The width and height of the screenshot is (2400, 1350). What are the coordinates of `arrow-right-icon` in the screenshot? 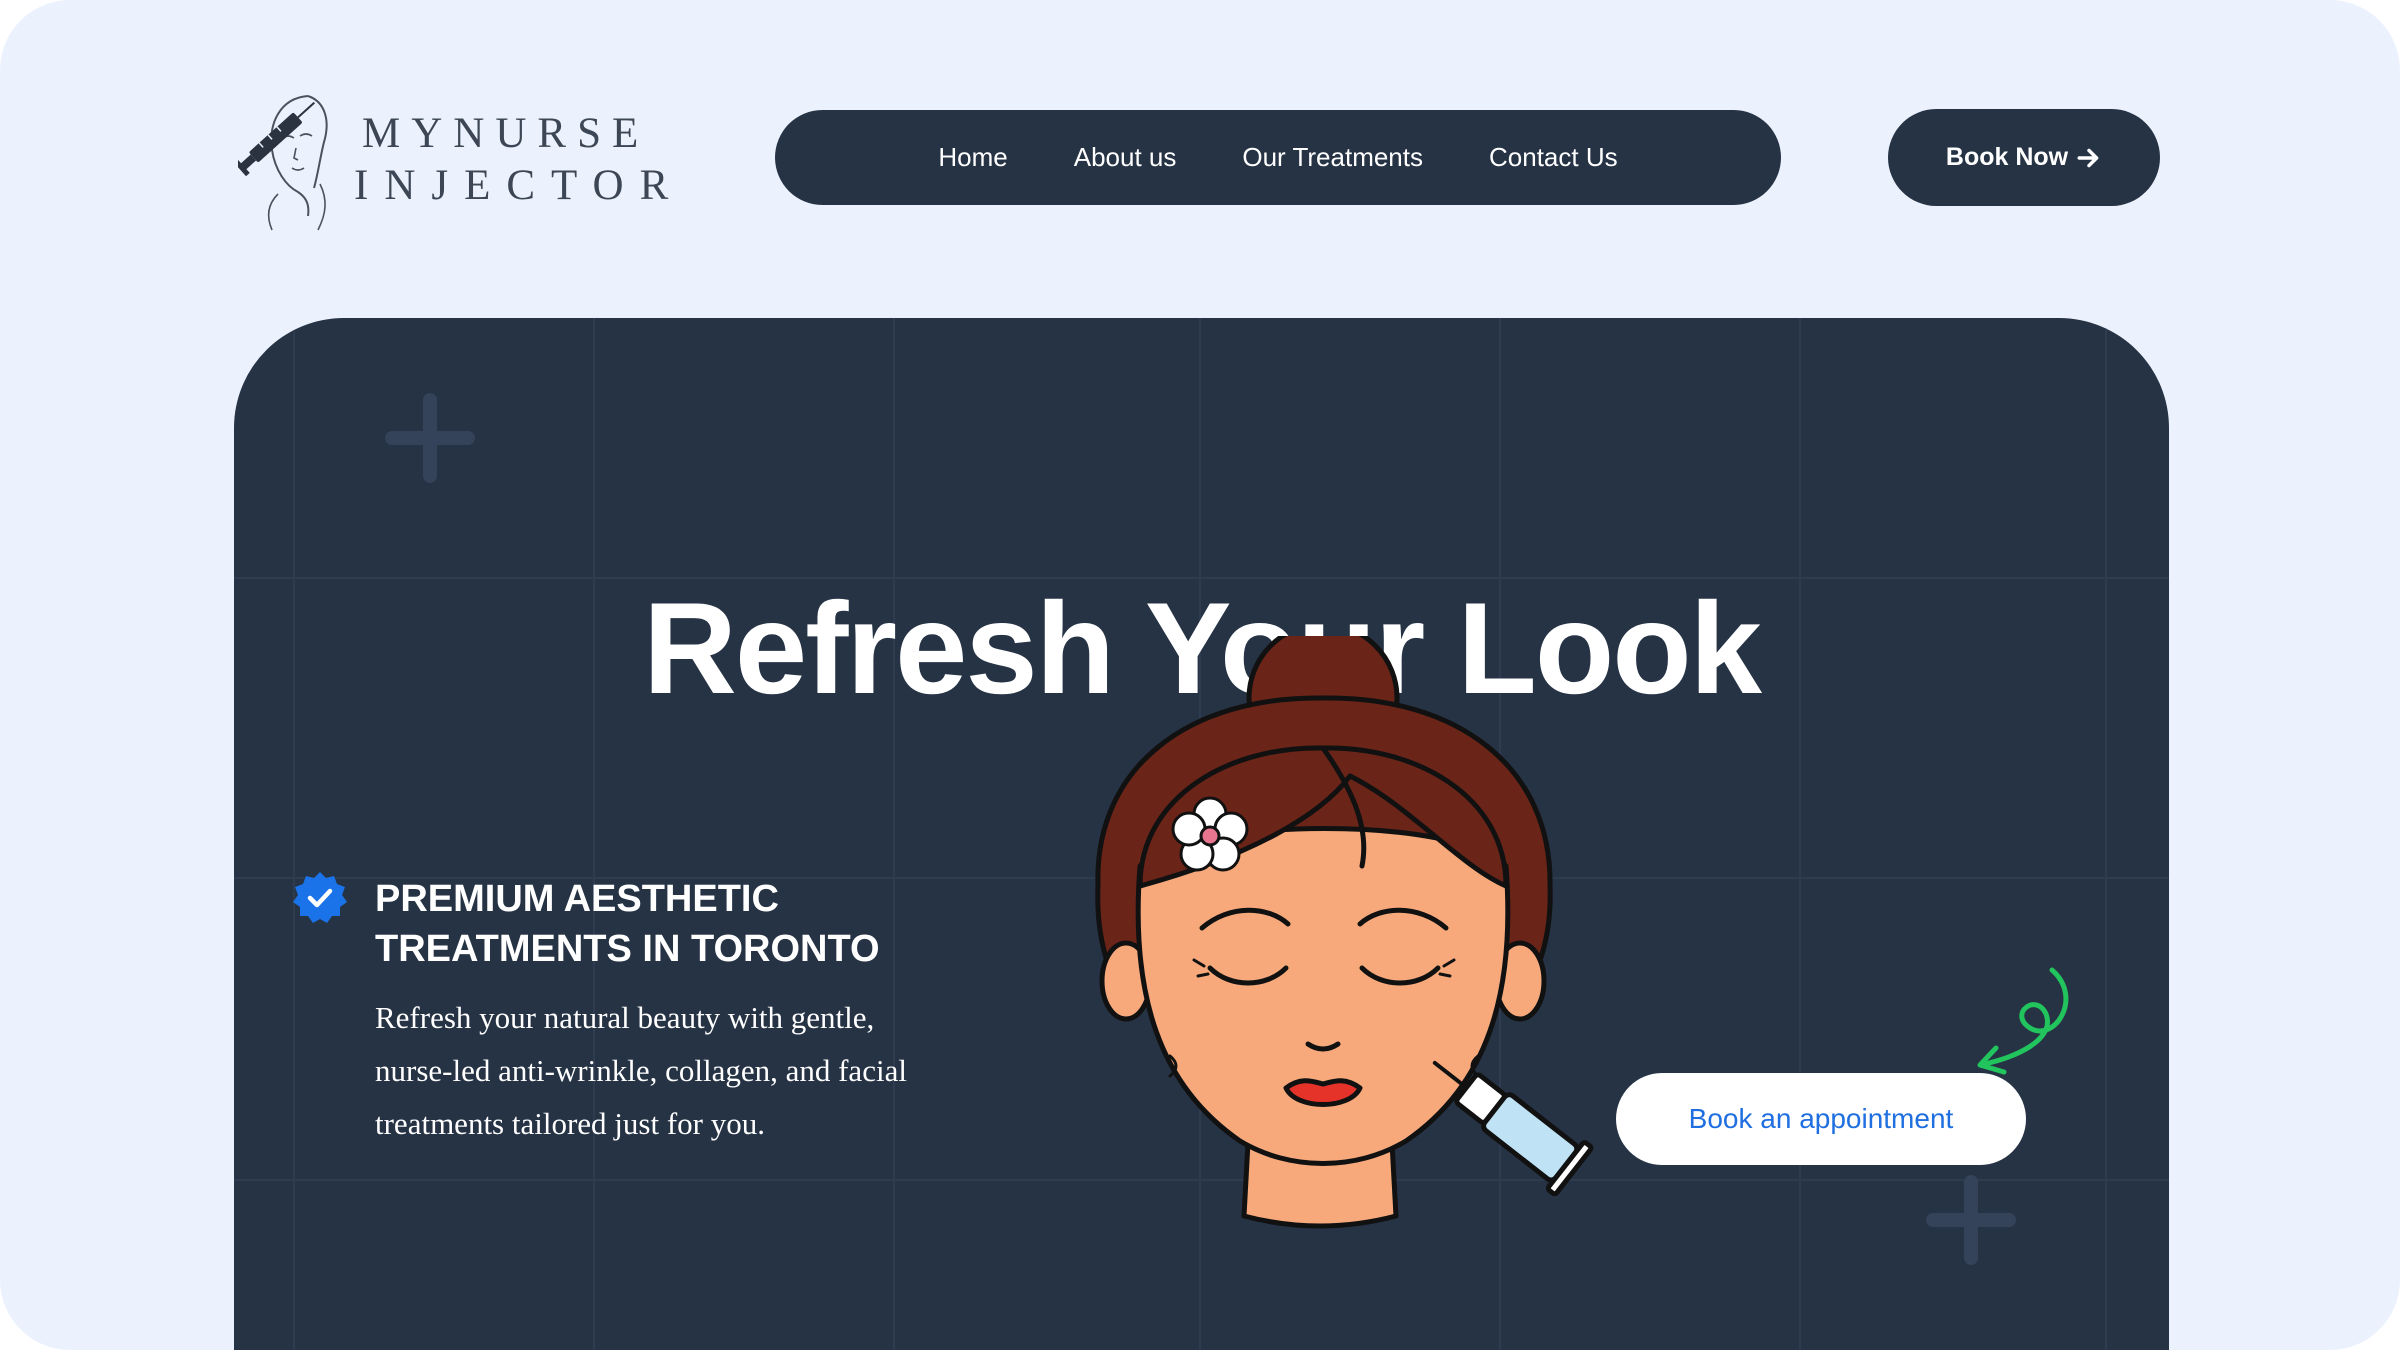 It's located at (2088, 157).